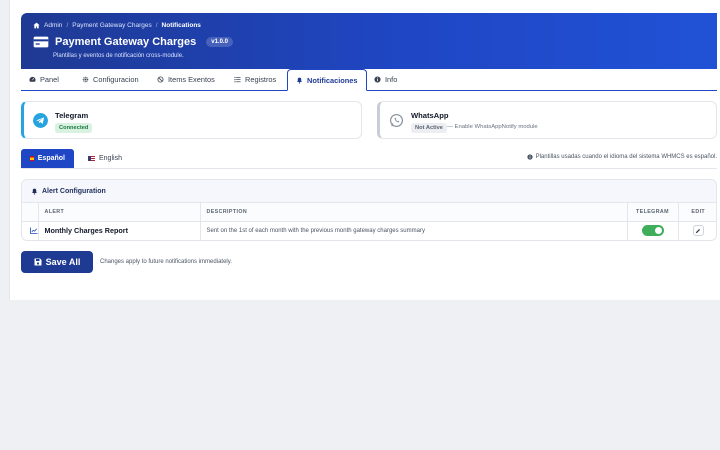  Describe the element at coordinates (430, 115) in the screenshot. I see `whatsapp-name: WhatsApp` at that location.